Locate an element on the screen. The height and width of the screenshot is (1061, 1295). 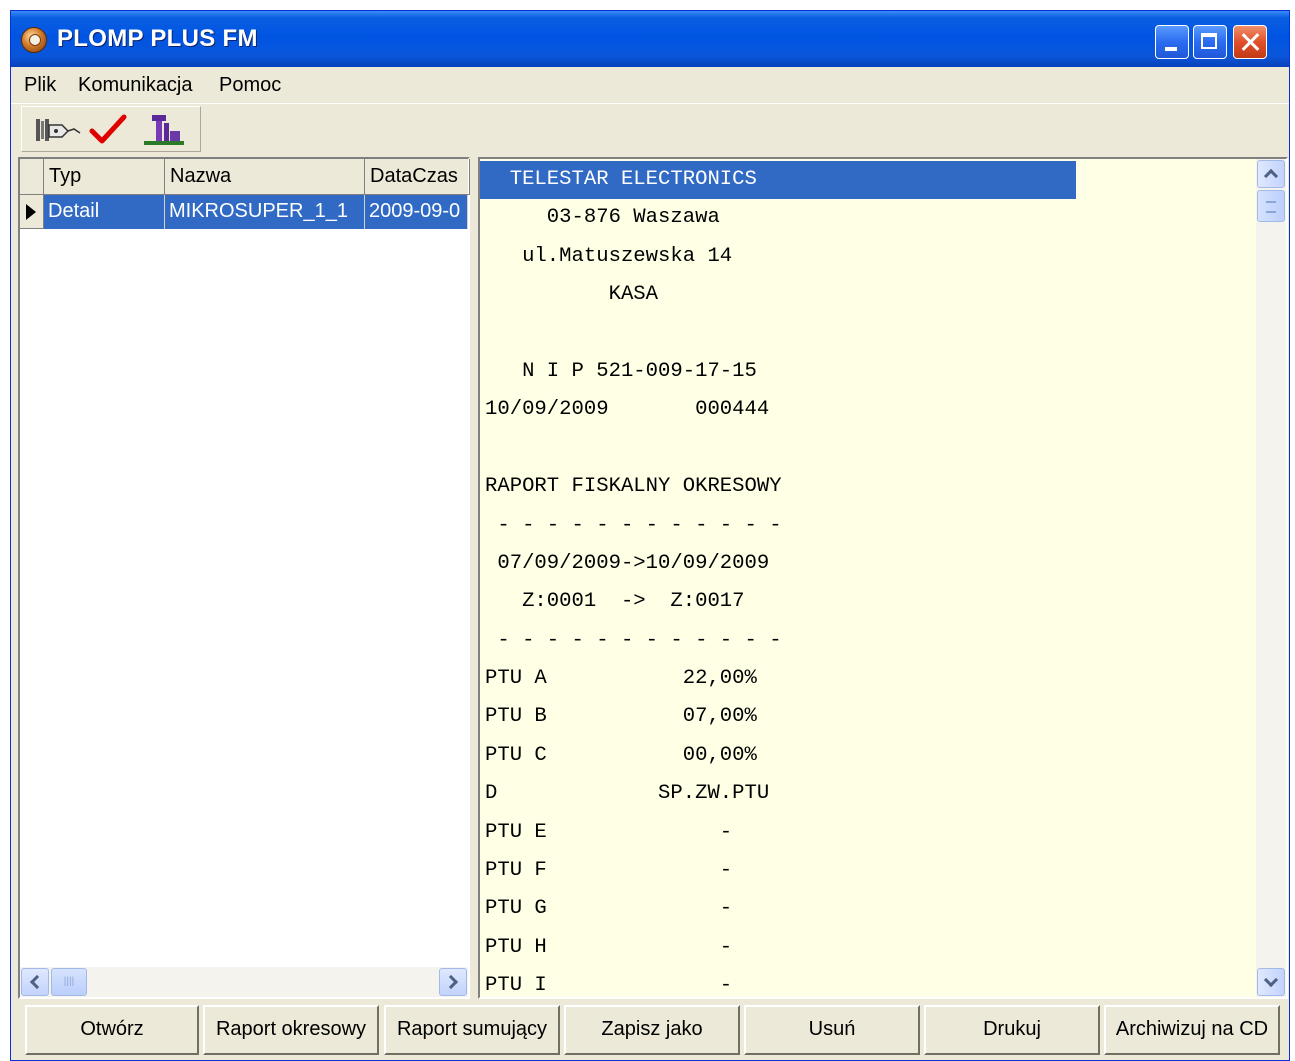
scroll-thumb: |||| is located at coordinates (69, 982).